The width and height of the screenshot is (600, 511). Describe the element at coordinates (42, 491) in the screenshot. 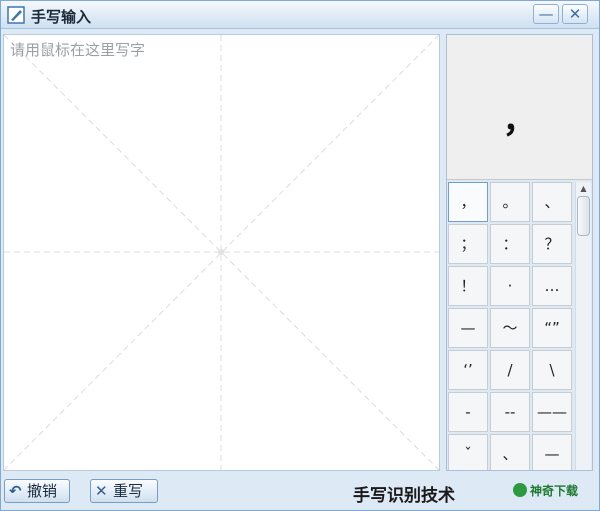

I see `undo-label: 撤销` at that location.